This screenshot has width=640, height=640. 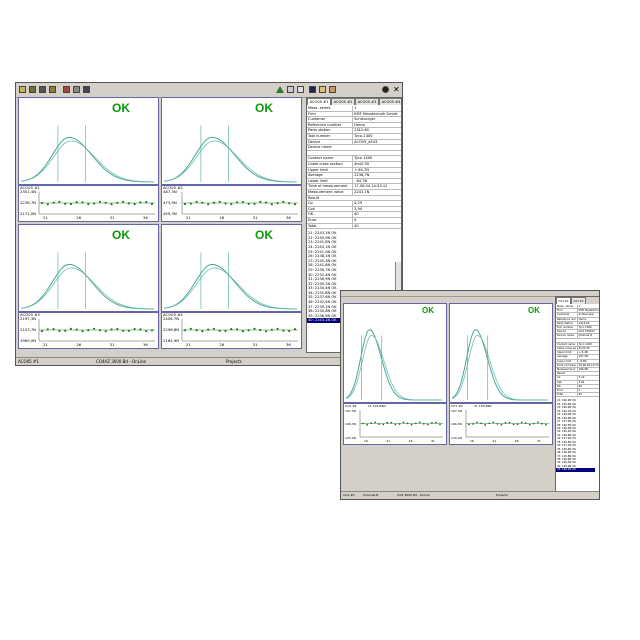 I want to click on settings-icon, so click(x=76, y=89).